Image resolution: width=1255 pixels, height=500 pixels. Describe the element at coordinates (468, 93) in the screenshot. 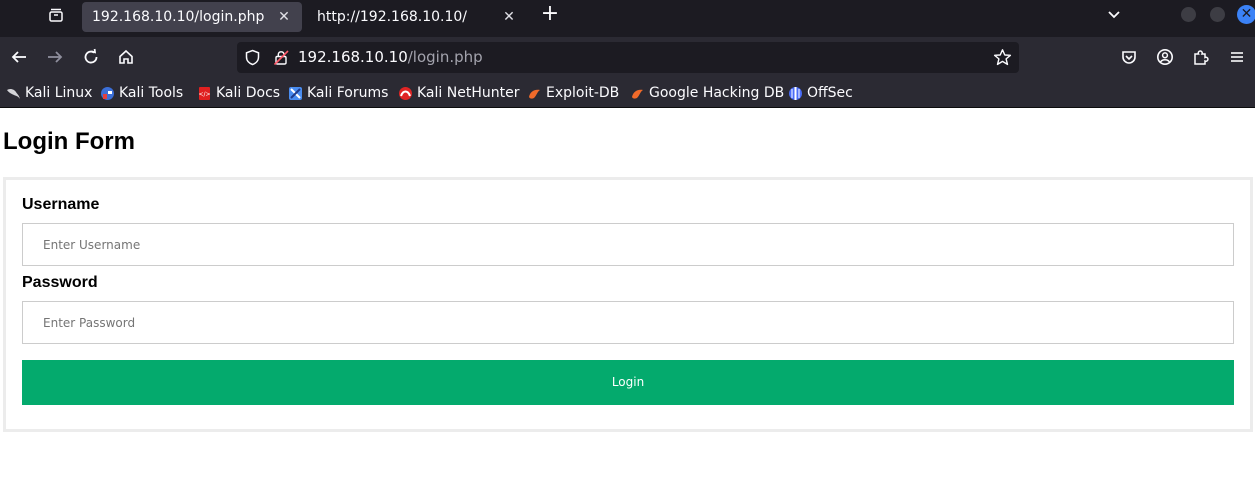

I see `bookmark-label: Kali NetHunter` at that location.